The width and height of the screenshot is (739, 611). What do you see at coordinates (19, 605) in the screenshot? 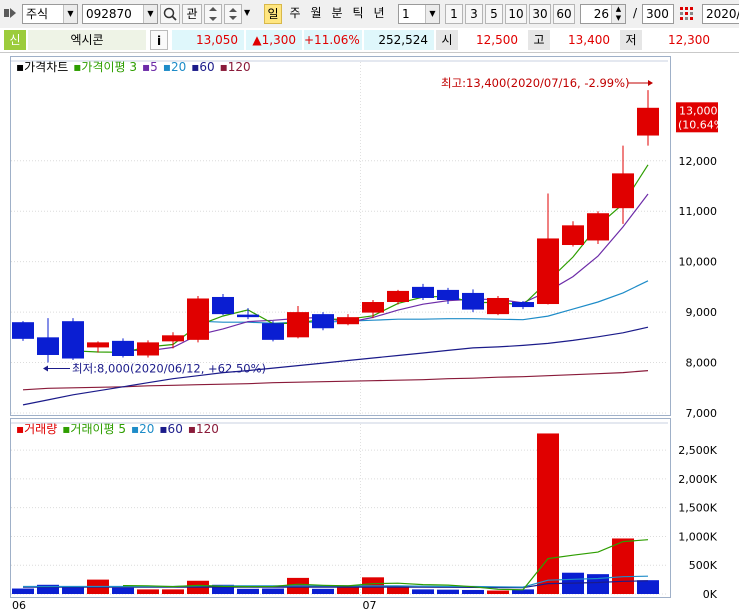
I see `x-tick-label: 06` at bounding box center [19, 605].